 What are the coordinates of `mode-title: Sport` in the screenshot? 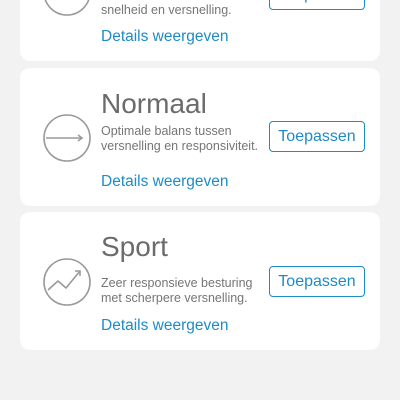 It's located at (134, 246).